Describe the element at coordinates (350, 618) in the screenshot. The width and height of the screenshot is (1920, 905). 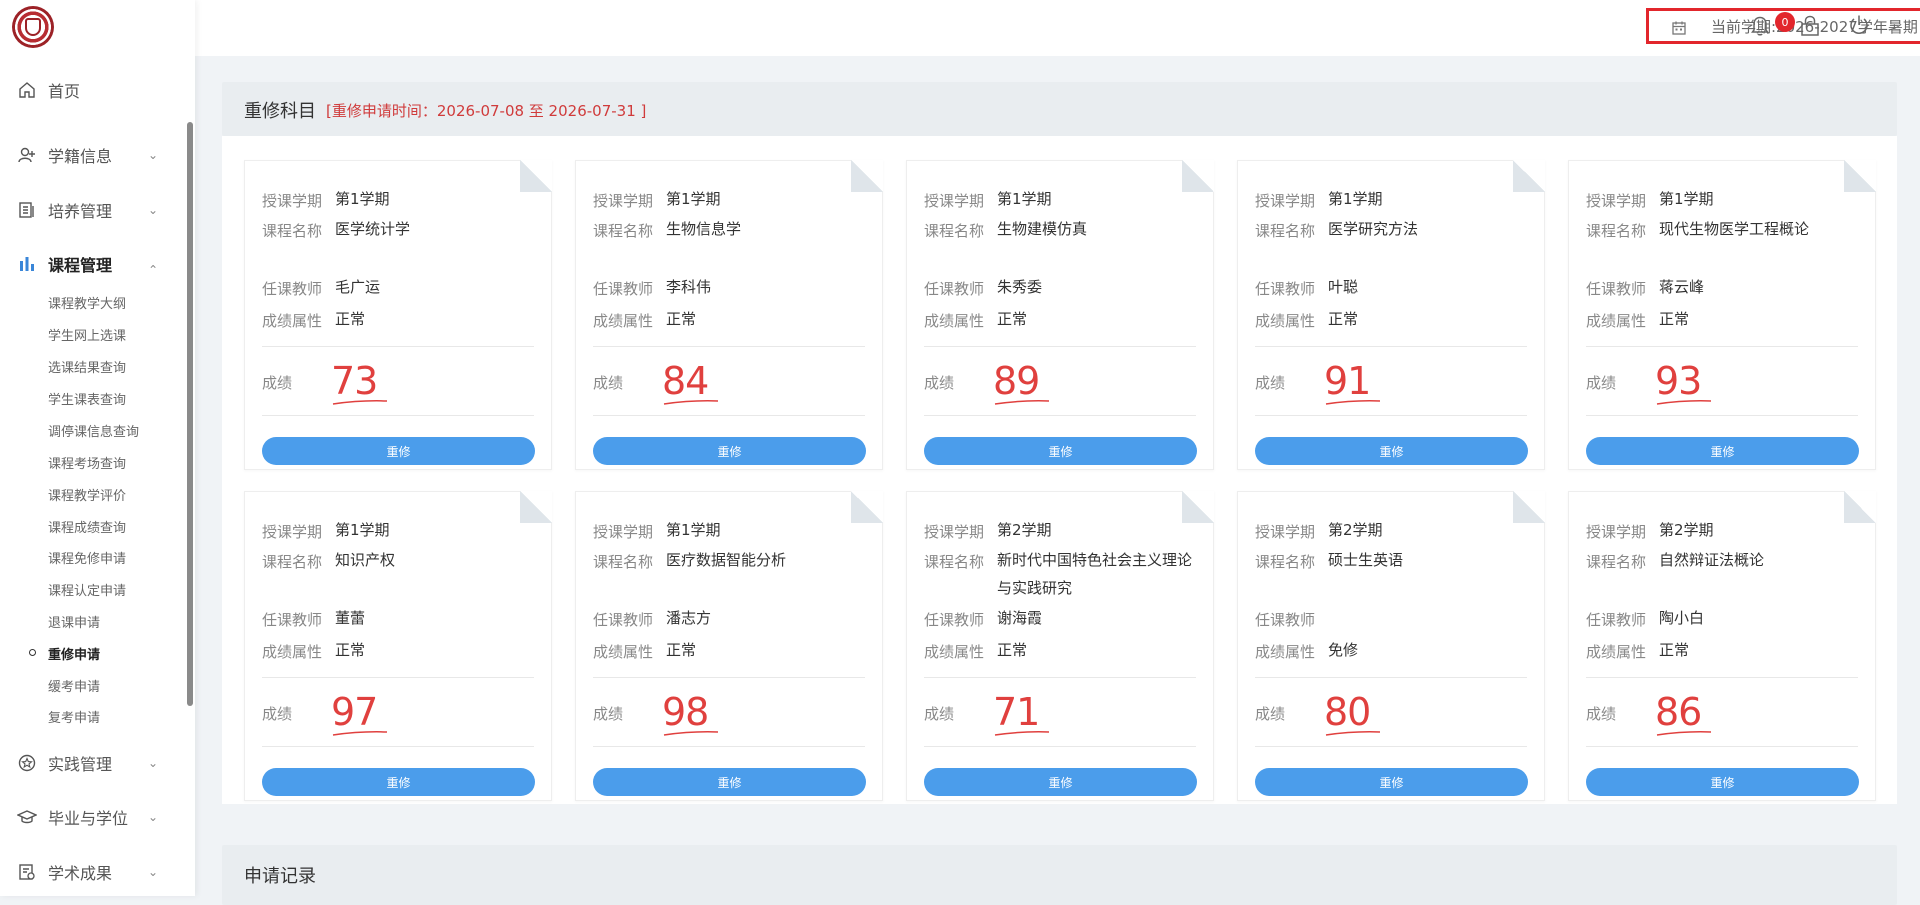
I see `teacher-value: 董蕾` at that location.